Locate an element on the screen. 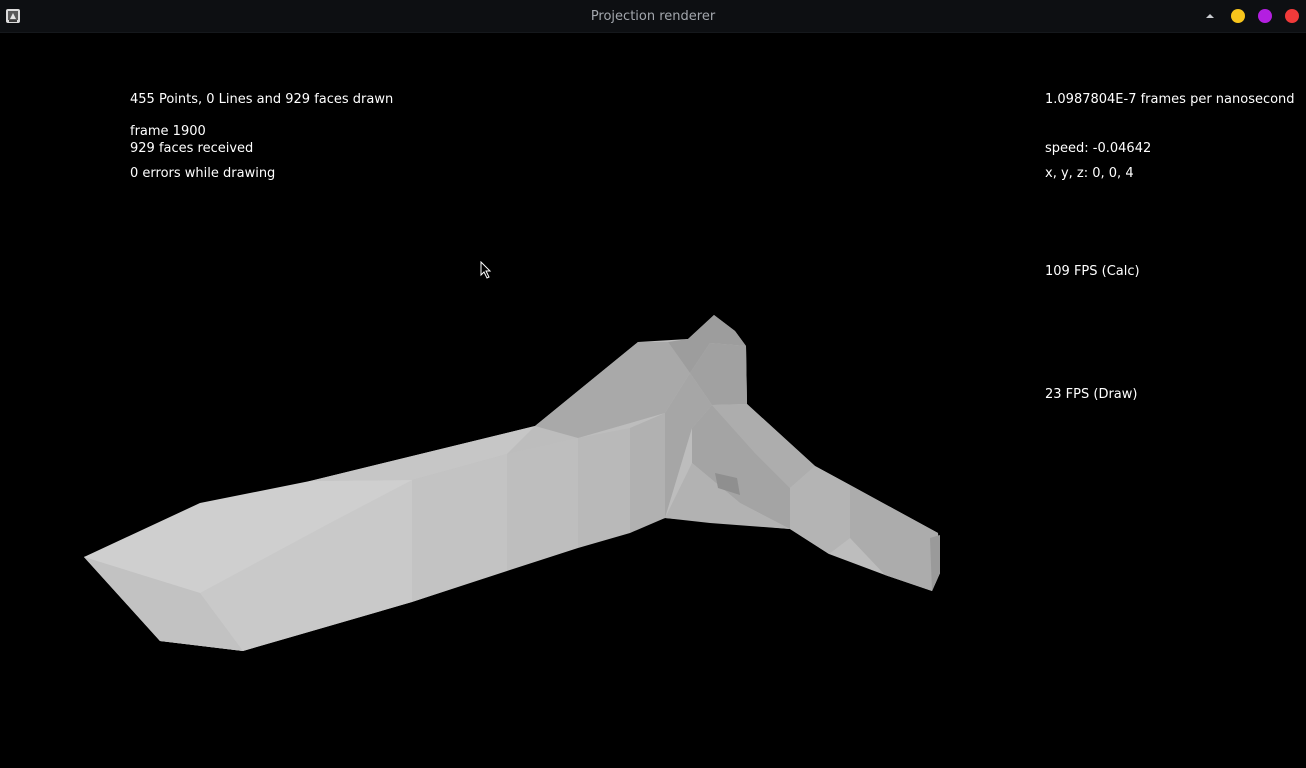  frame-counter: frame 1900 is located at coordinates (168, 131).